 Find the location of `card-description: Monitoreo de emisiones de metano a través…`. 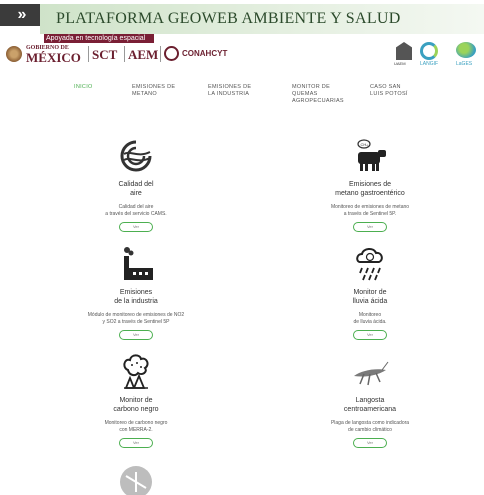

card-description: Monitoreo de emisiones de metano a través… is located at coordinates (370, 211).